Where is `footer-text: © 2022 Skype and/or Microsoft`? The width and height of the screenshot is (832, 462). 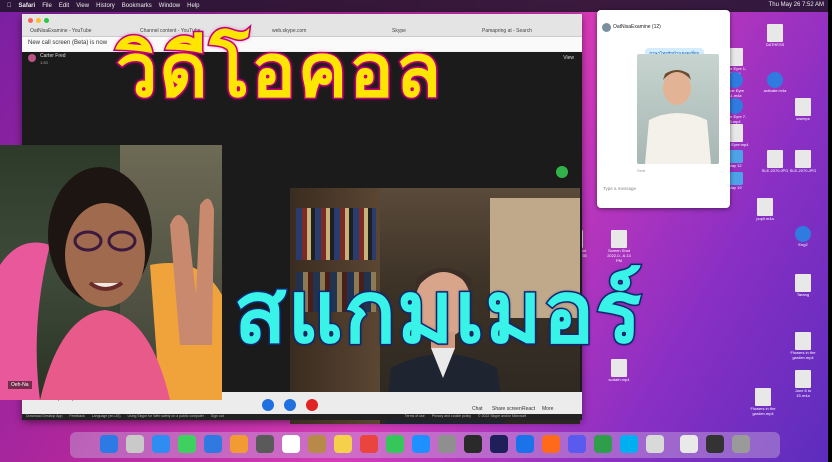 footer-text: © 2022 Skype and/or Microsoft is located at coordinates (502, 416).